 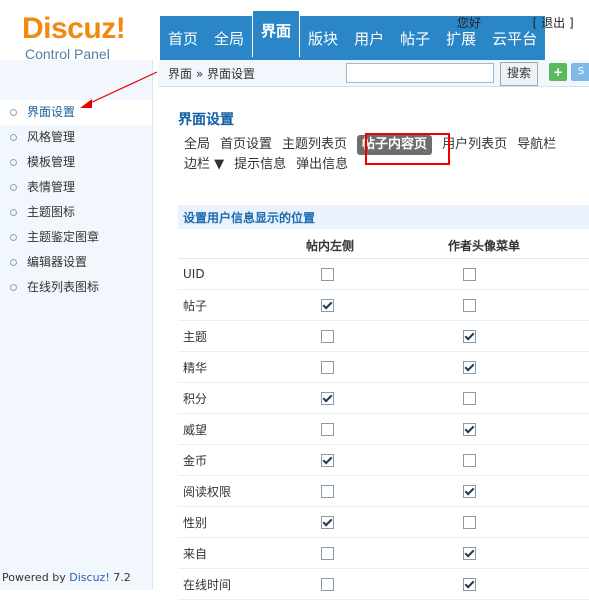 What do you see at coordinates (89, 577) in the screenshot?
I see `powered-brand-link: Discuz!` at bounding box center [89, 577].